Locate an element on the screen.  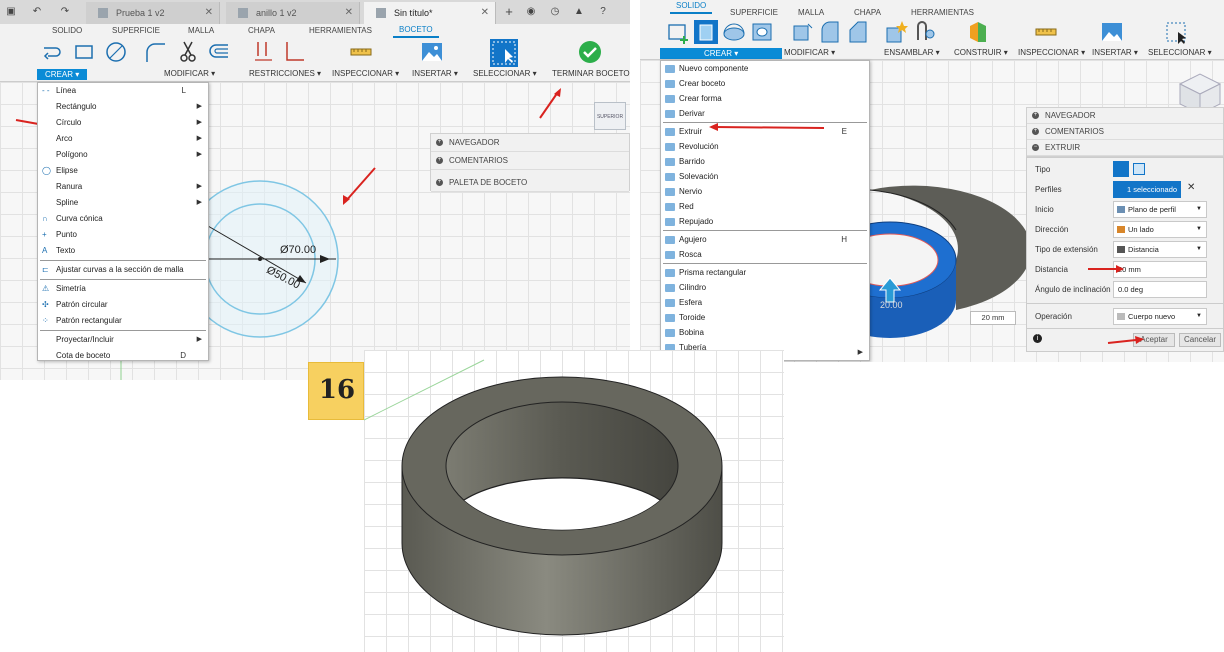
document-tab: anillo 1 v2 ✕ is located at coordinates (293, 13).